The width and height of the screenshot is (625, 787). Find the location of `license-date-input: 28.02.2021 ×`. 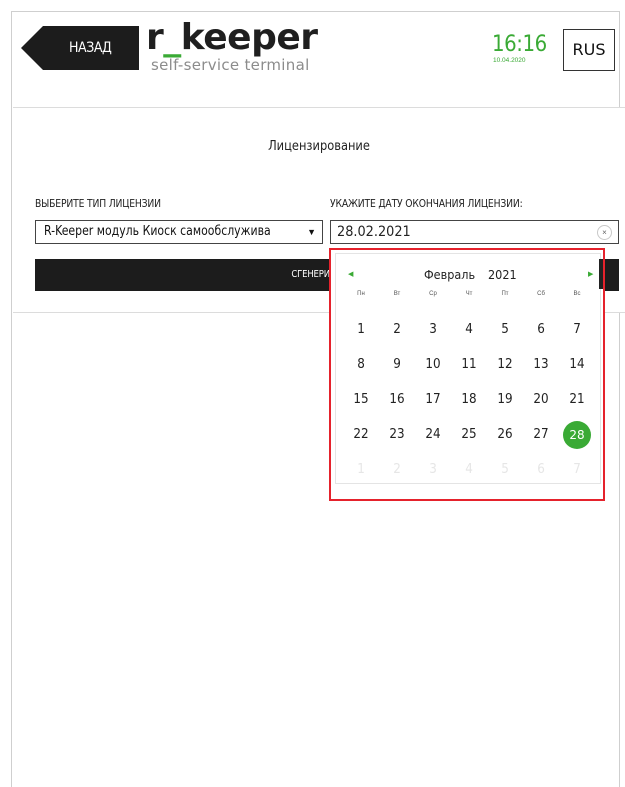

license-date-input: 28.02.2021 × is located at coordinates (474, 232).